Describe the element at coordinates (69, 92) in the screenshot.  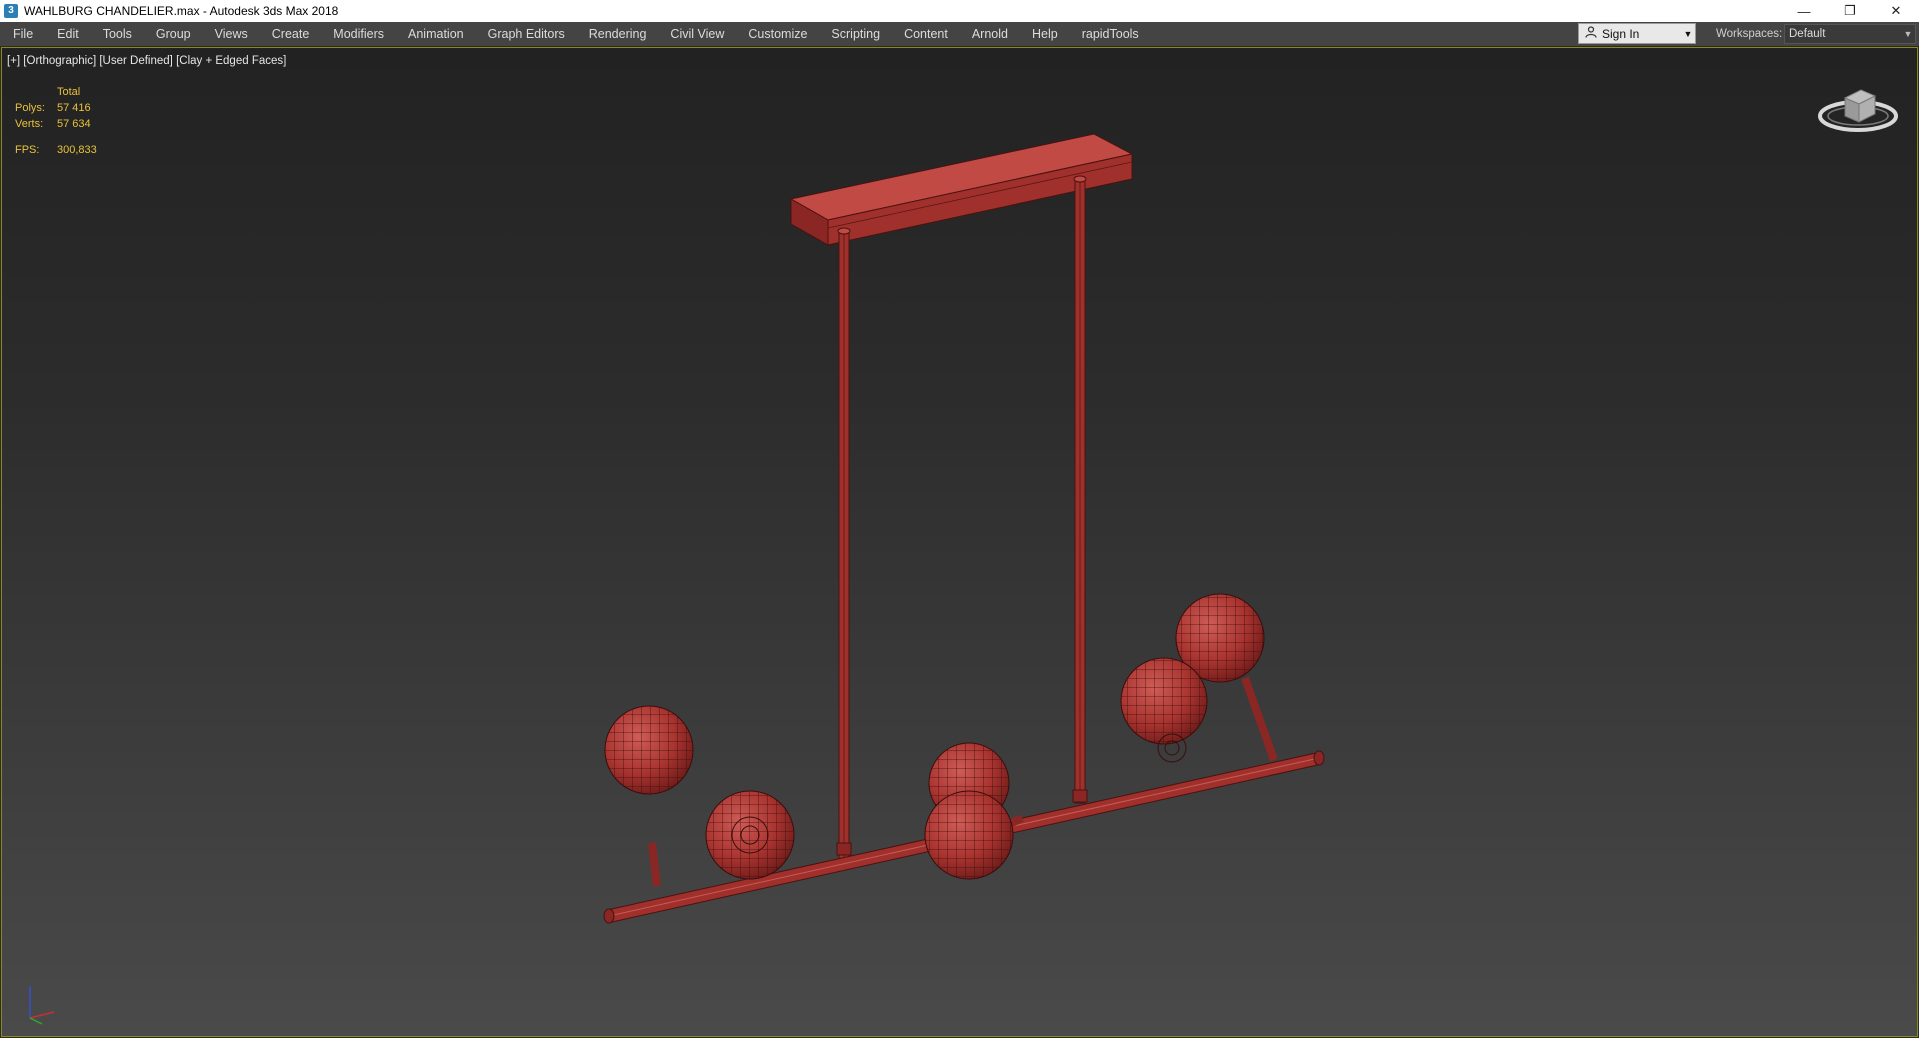
I see `stats-header: Total` at that location.